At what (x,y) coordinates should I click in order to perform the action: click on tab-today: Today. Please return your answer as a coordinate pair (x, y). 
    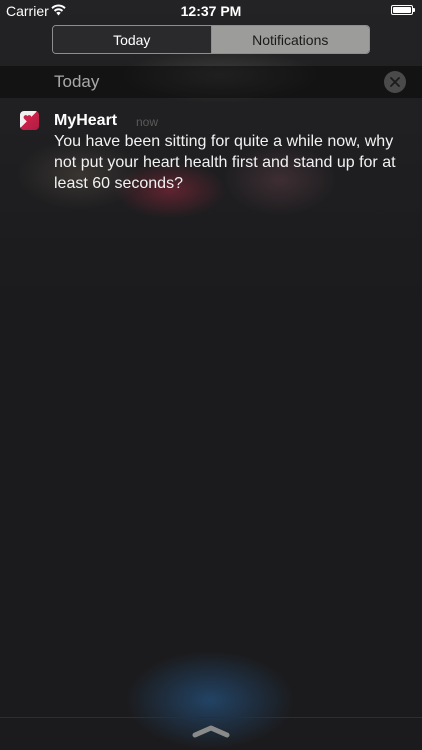
    Looking at the image, I should click on (132, 39).